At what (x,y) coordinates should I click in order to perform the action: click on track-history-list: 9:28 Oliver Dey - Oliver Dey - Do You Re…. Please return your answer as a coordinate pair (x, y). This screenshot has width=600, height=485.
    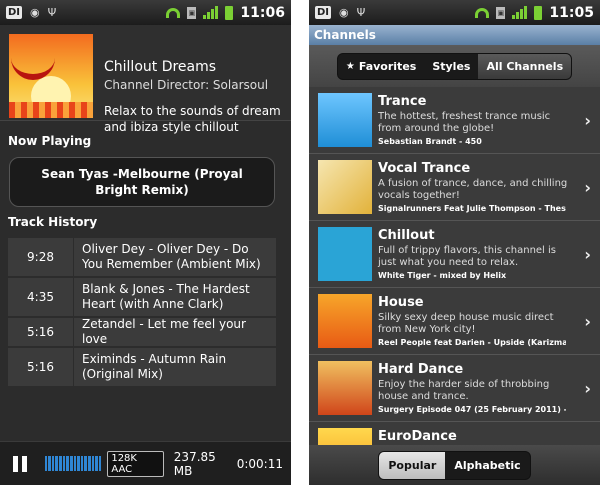
    Looking at the image, I should click on (142, 313).